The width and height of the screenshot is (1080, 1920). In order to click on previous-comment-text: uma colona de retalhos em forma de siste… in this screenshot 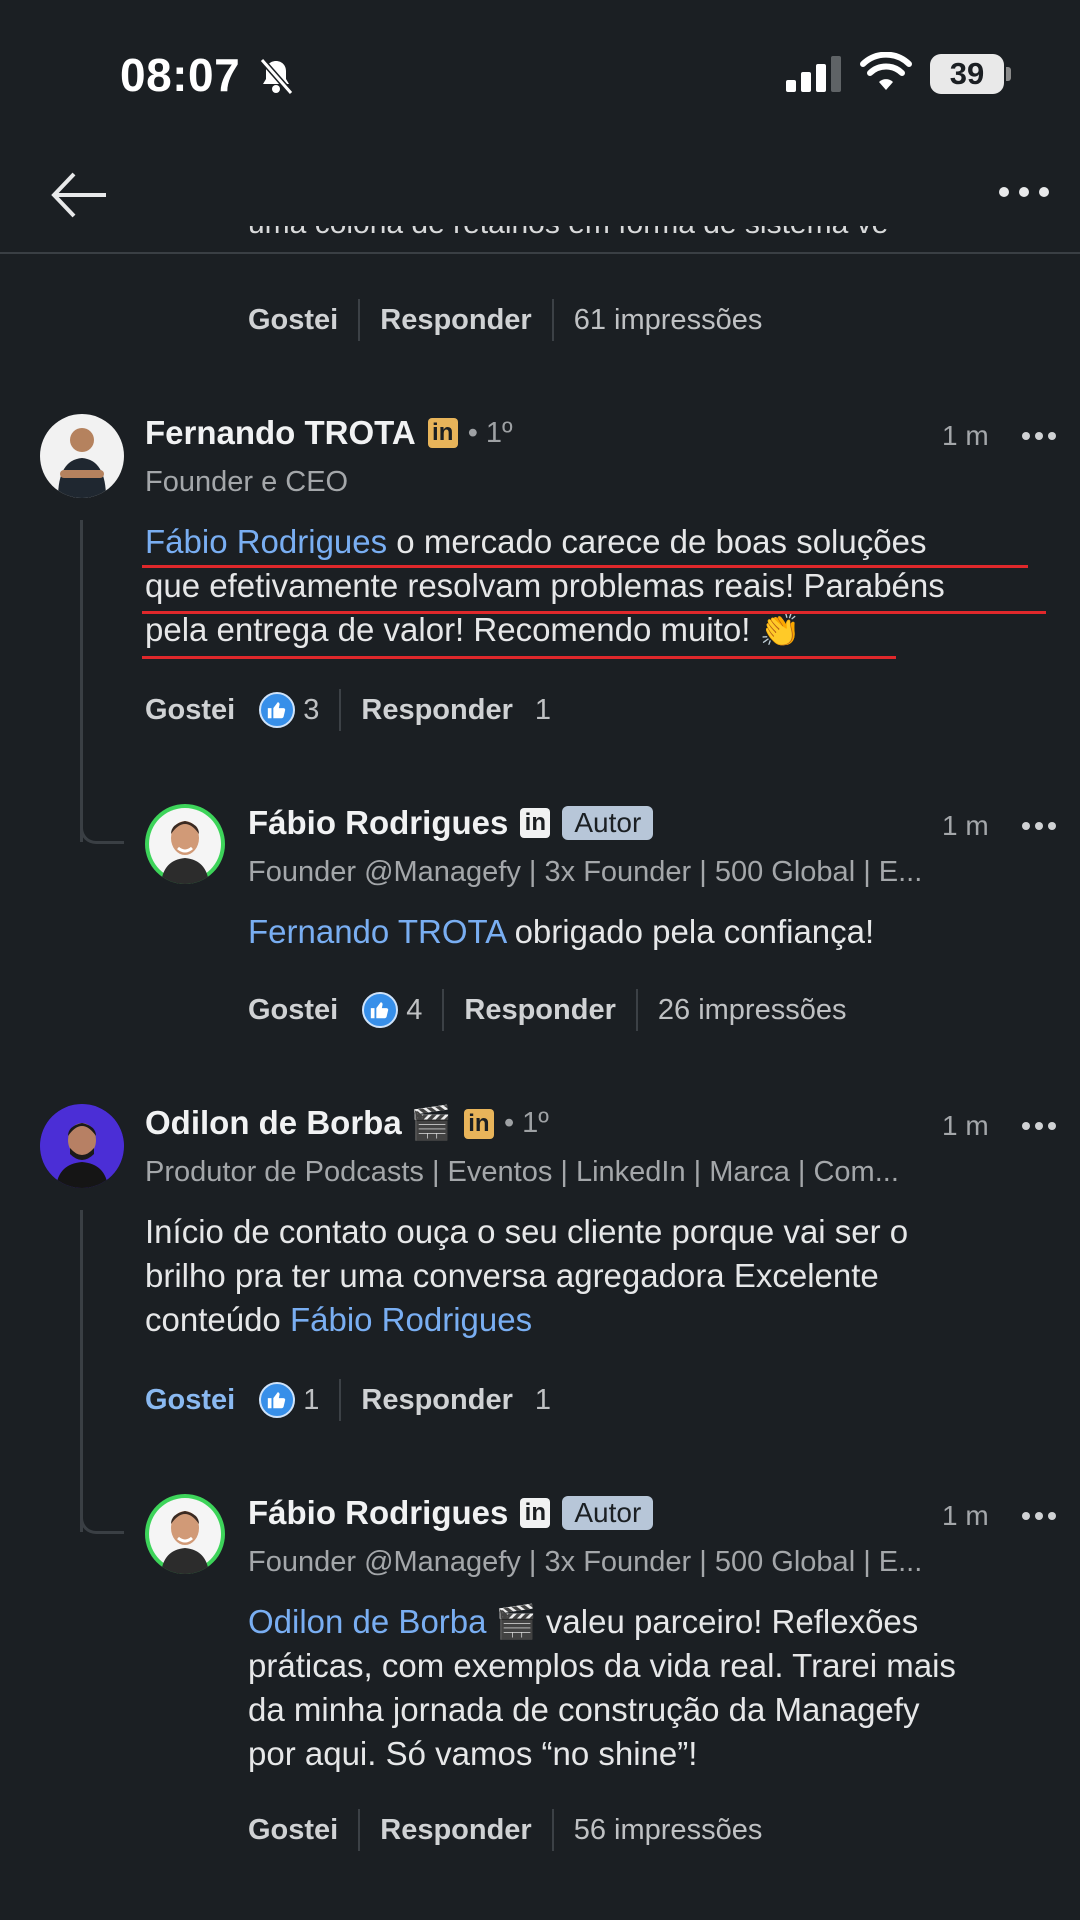, I will do `click(568, 238)`.